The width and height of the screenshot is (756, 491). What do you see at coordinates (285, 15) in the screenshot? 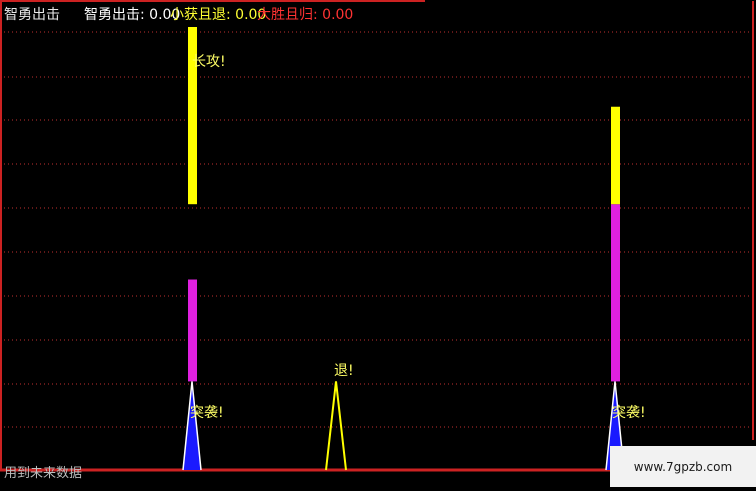
I see `legend-name: 大胜且归` at bounding box center [285, 15].